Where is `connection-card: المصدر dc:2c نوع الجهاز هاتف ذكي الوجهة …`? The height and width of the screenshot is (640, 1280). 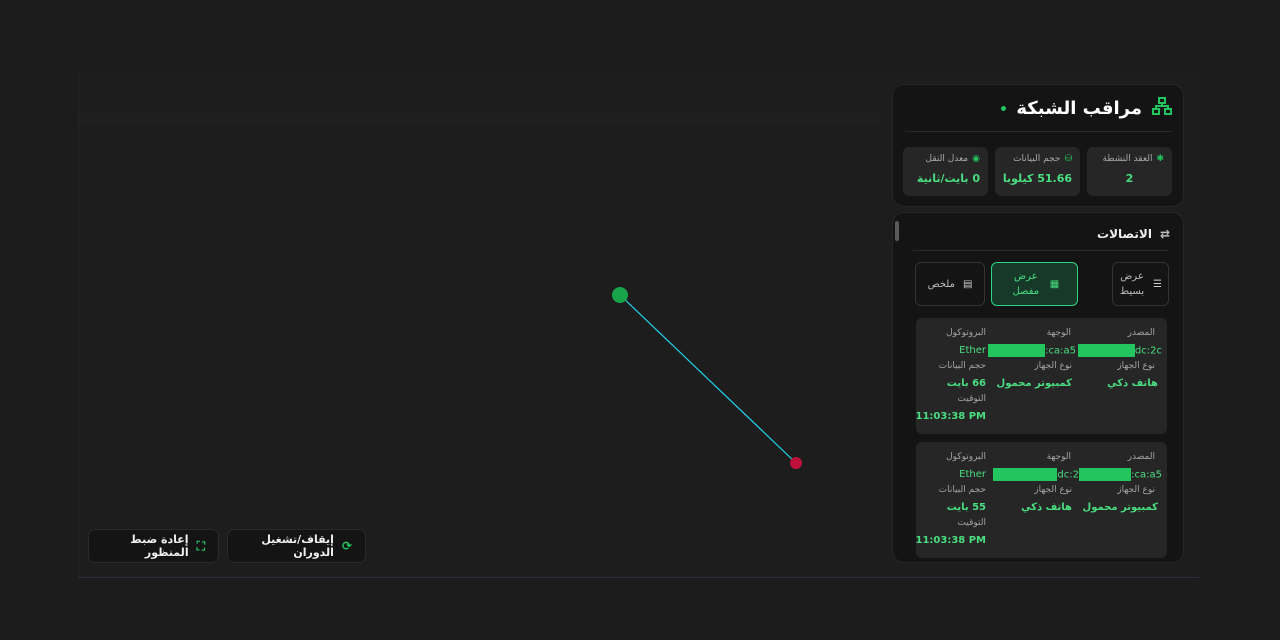 connection-card: المصدر dc:2c نوع الجهاز هاتف ذكي الوجهة … is located at coordinates (1041, 376).